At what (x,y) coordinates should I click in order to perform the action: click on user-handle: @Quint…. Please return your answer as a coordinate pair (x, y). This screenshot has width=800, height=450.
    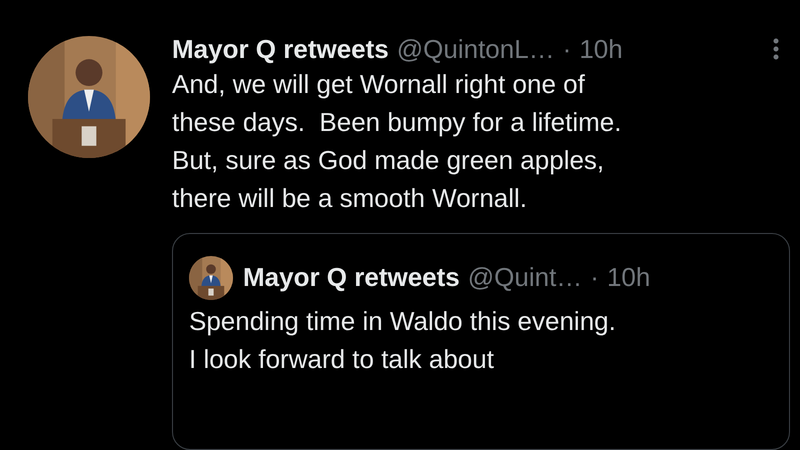
    Looking at the image, I should click on (525, 278).